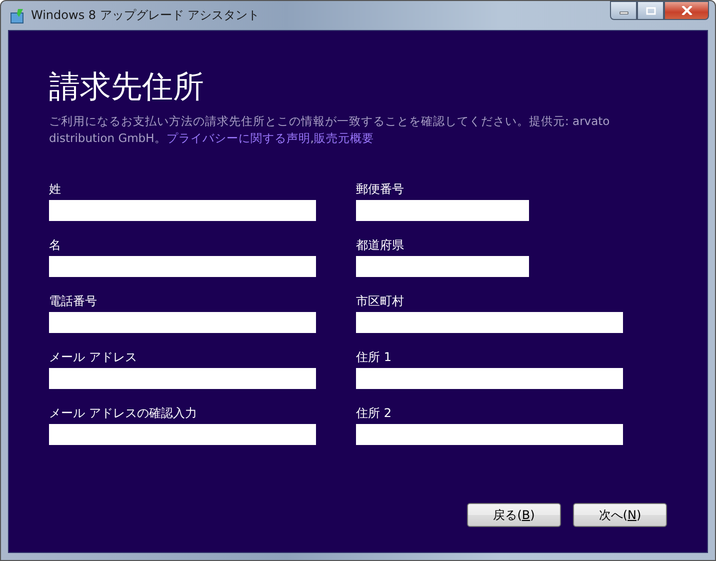 The height and width of the screenshot is (561, 716). Describe the element at coordinates (93, 357) in the screenshot. I see `field-label: メール アドレス` at that location.